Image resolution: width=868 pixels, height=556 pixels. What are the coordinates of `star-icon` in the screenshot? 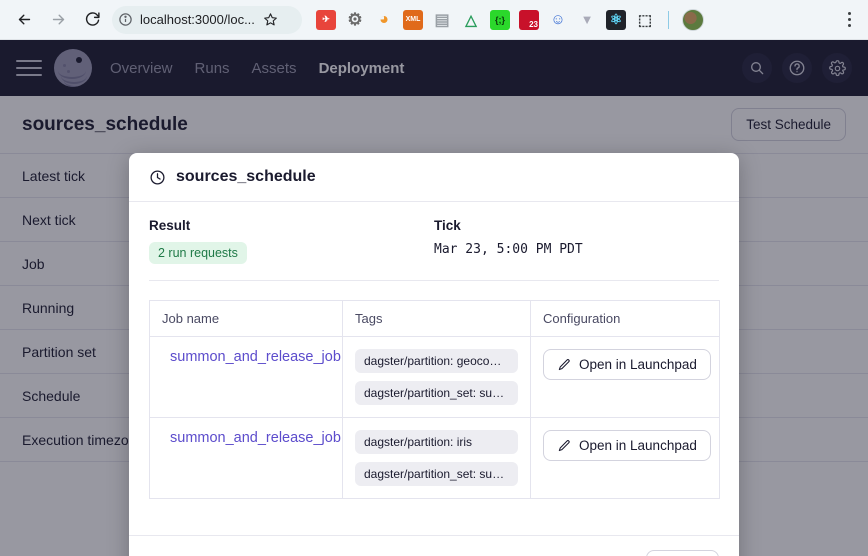 It's located at (270, 19).